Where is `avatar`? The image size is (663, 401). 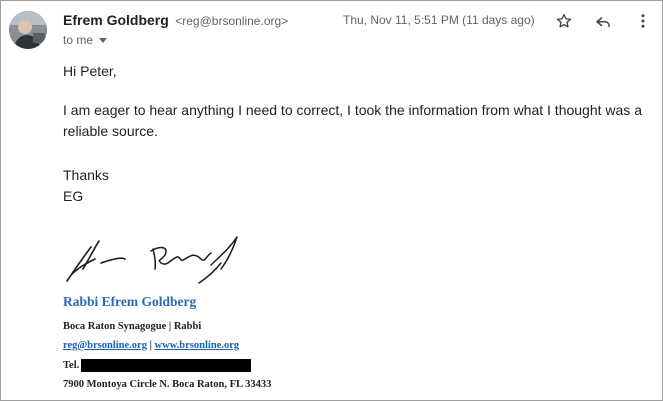 avatar is located at coordinates (28, 30).